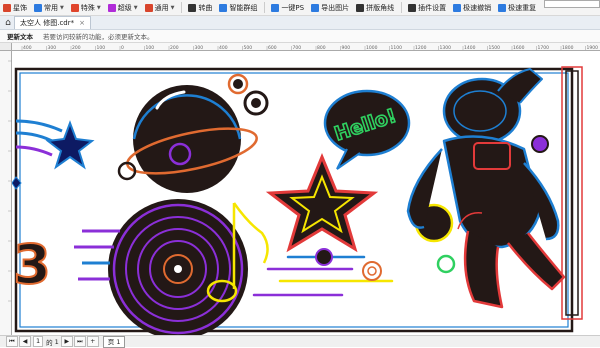  I want to click on photoshop-icon, so click(275, 7).